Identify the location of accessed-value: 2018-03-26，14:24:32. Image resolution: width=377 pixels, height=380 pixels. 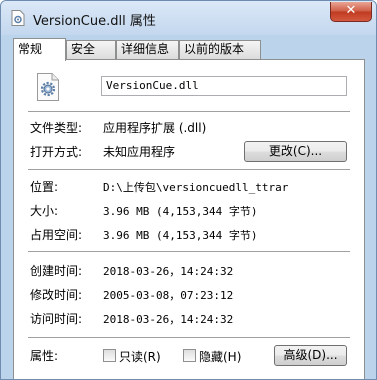
(168, 319).